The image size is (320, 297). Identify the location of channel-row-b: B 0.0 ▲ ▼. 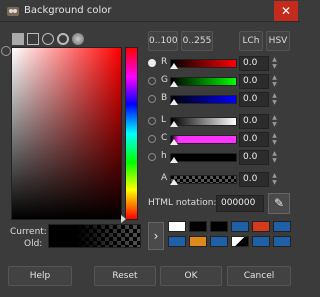
(222, 99).